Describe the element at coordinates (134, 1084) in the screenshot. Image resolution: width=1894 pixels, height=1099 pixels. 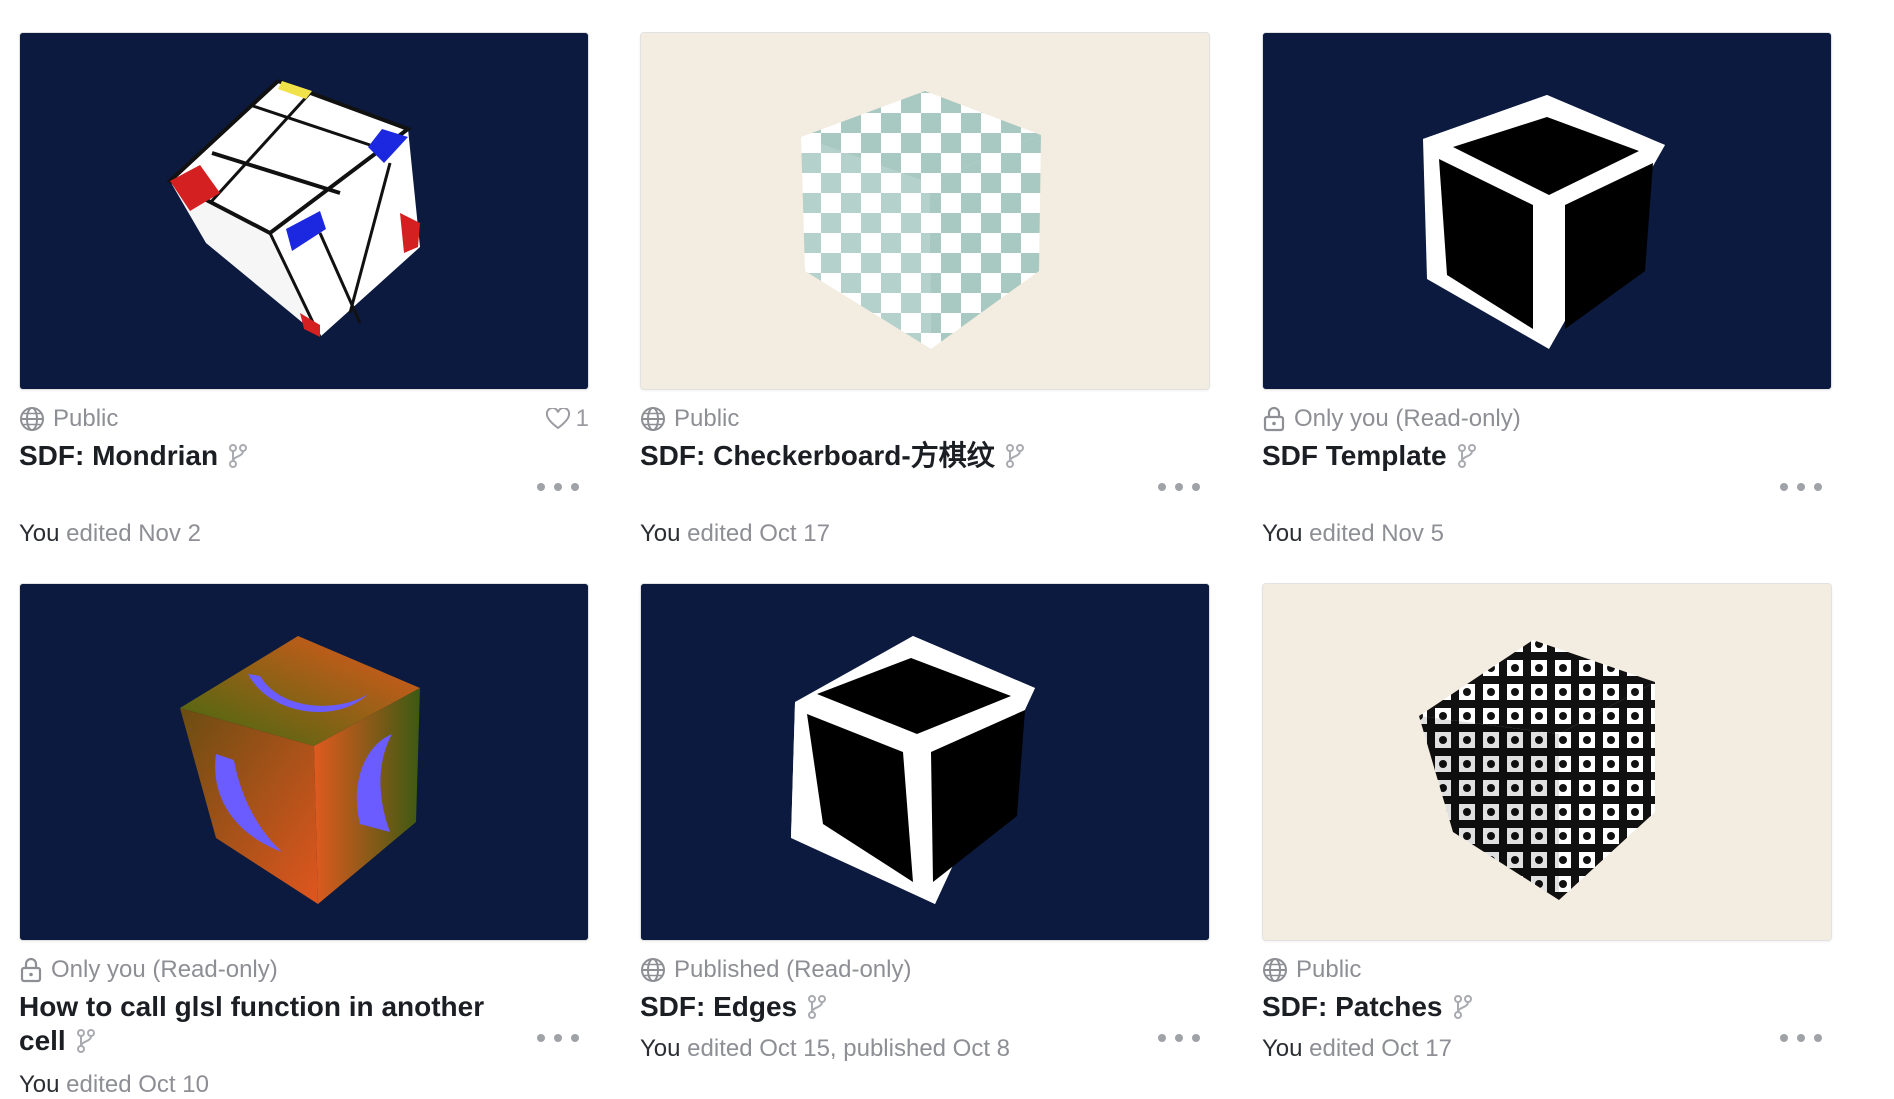
I see `edited-date: edited Oct 10` at that location.